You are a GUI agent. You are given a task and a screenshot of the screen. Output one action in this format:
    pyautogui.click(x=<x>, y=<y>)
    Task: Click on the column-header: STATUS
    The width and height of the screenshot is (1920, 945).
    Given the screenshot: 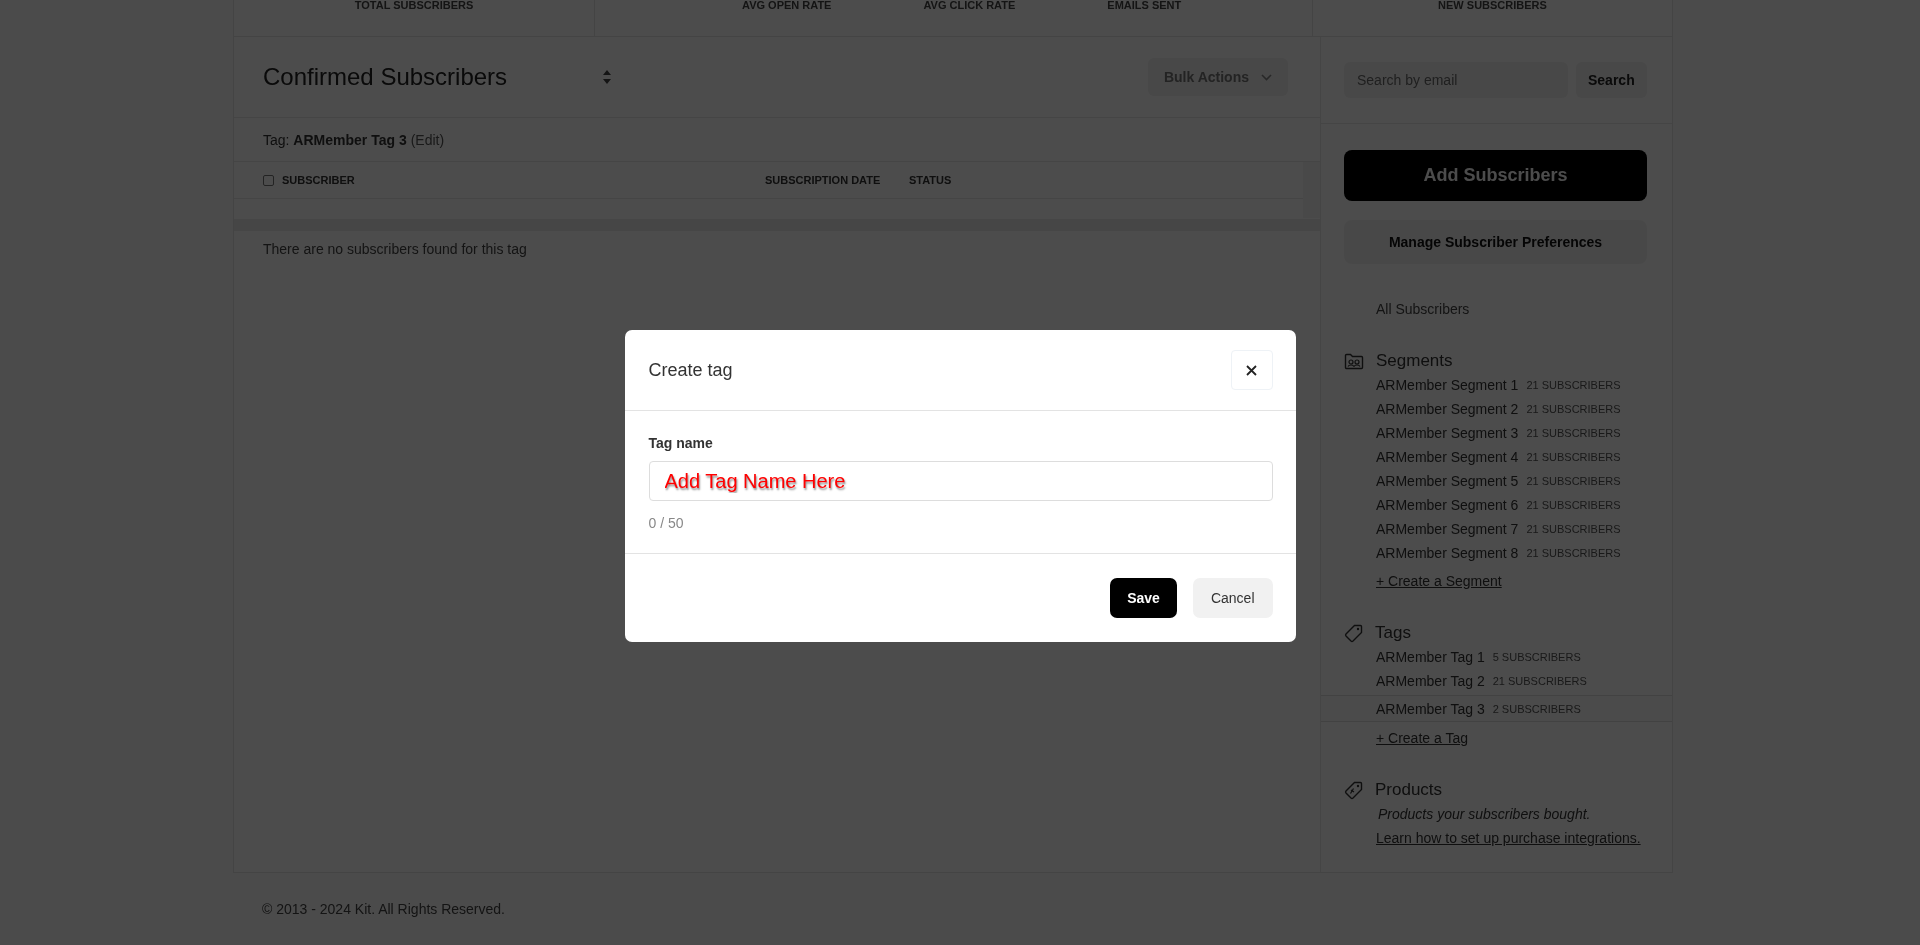 What is the action you would take?
    pyautogui.click(x=930, y=180)
    